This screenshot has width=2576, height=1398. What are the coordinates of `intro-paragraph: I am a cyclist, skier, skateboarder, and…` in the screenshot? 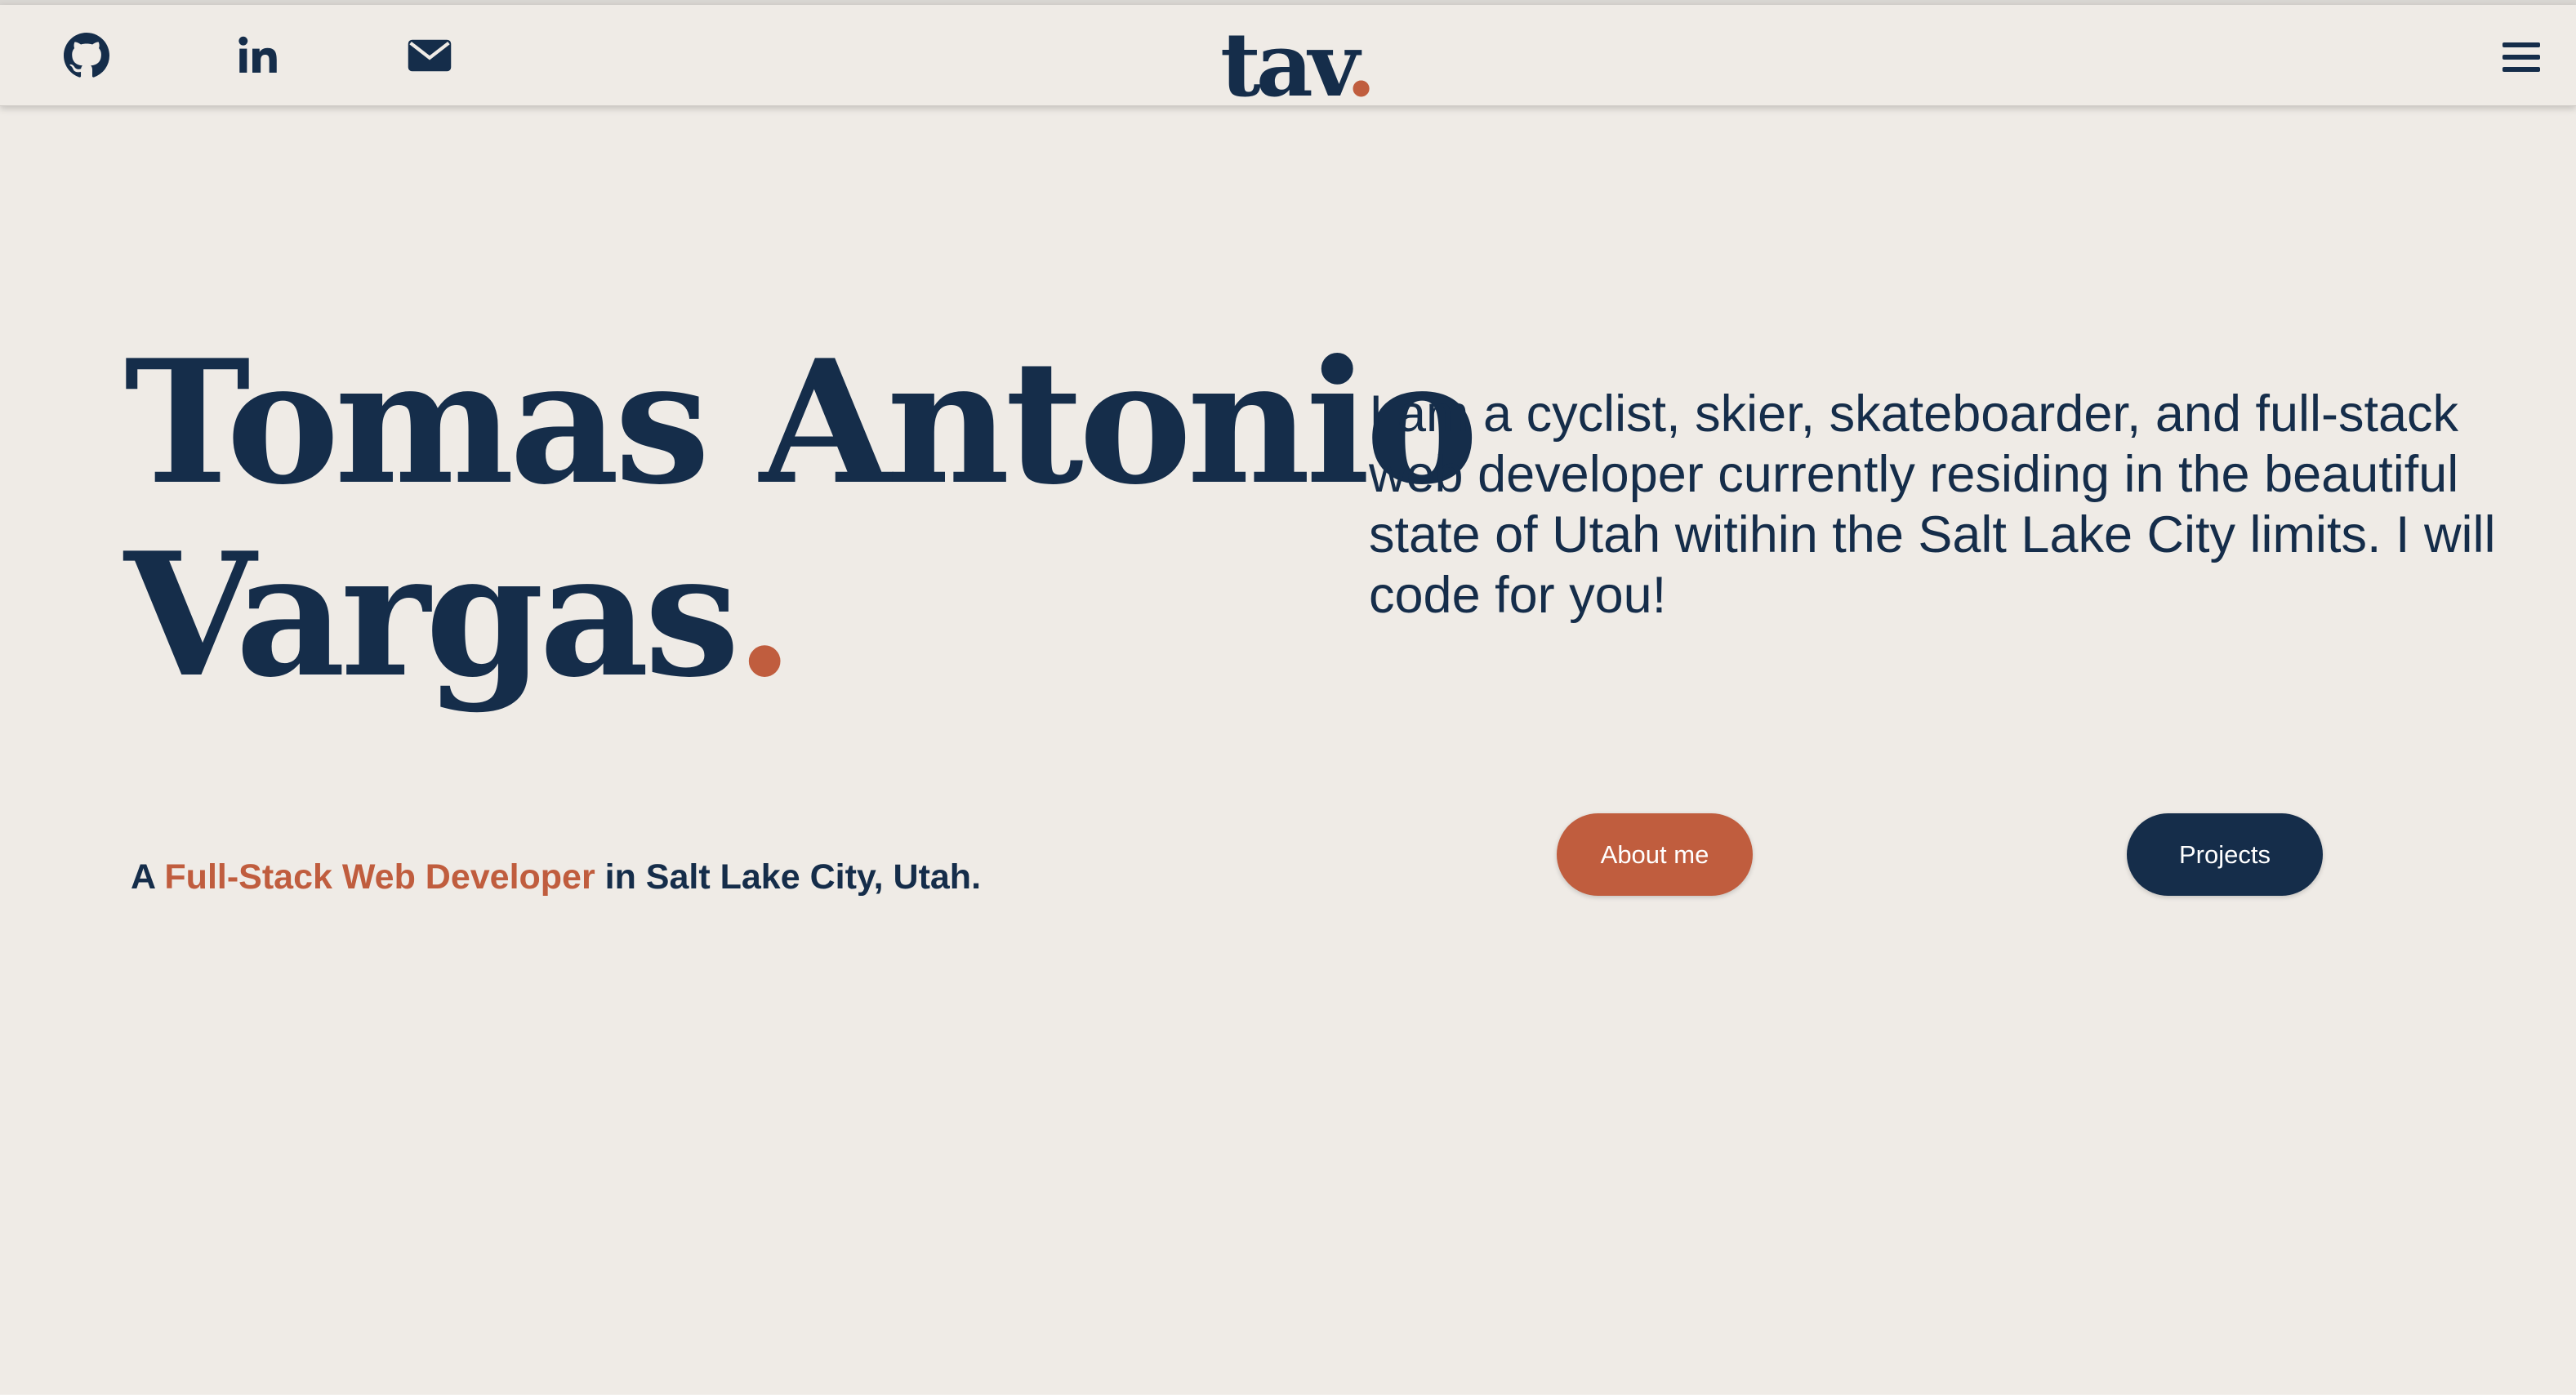 It's located at (1932, 504).